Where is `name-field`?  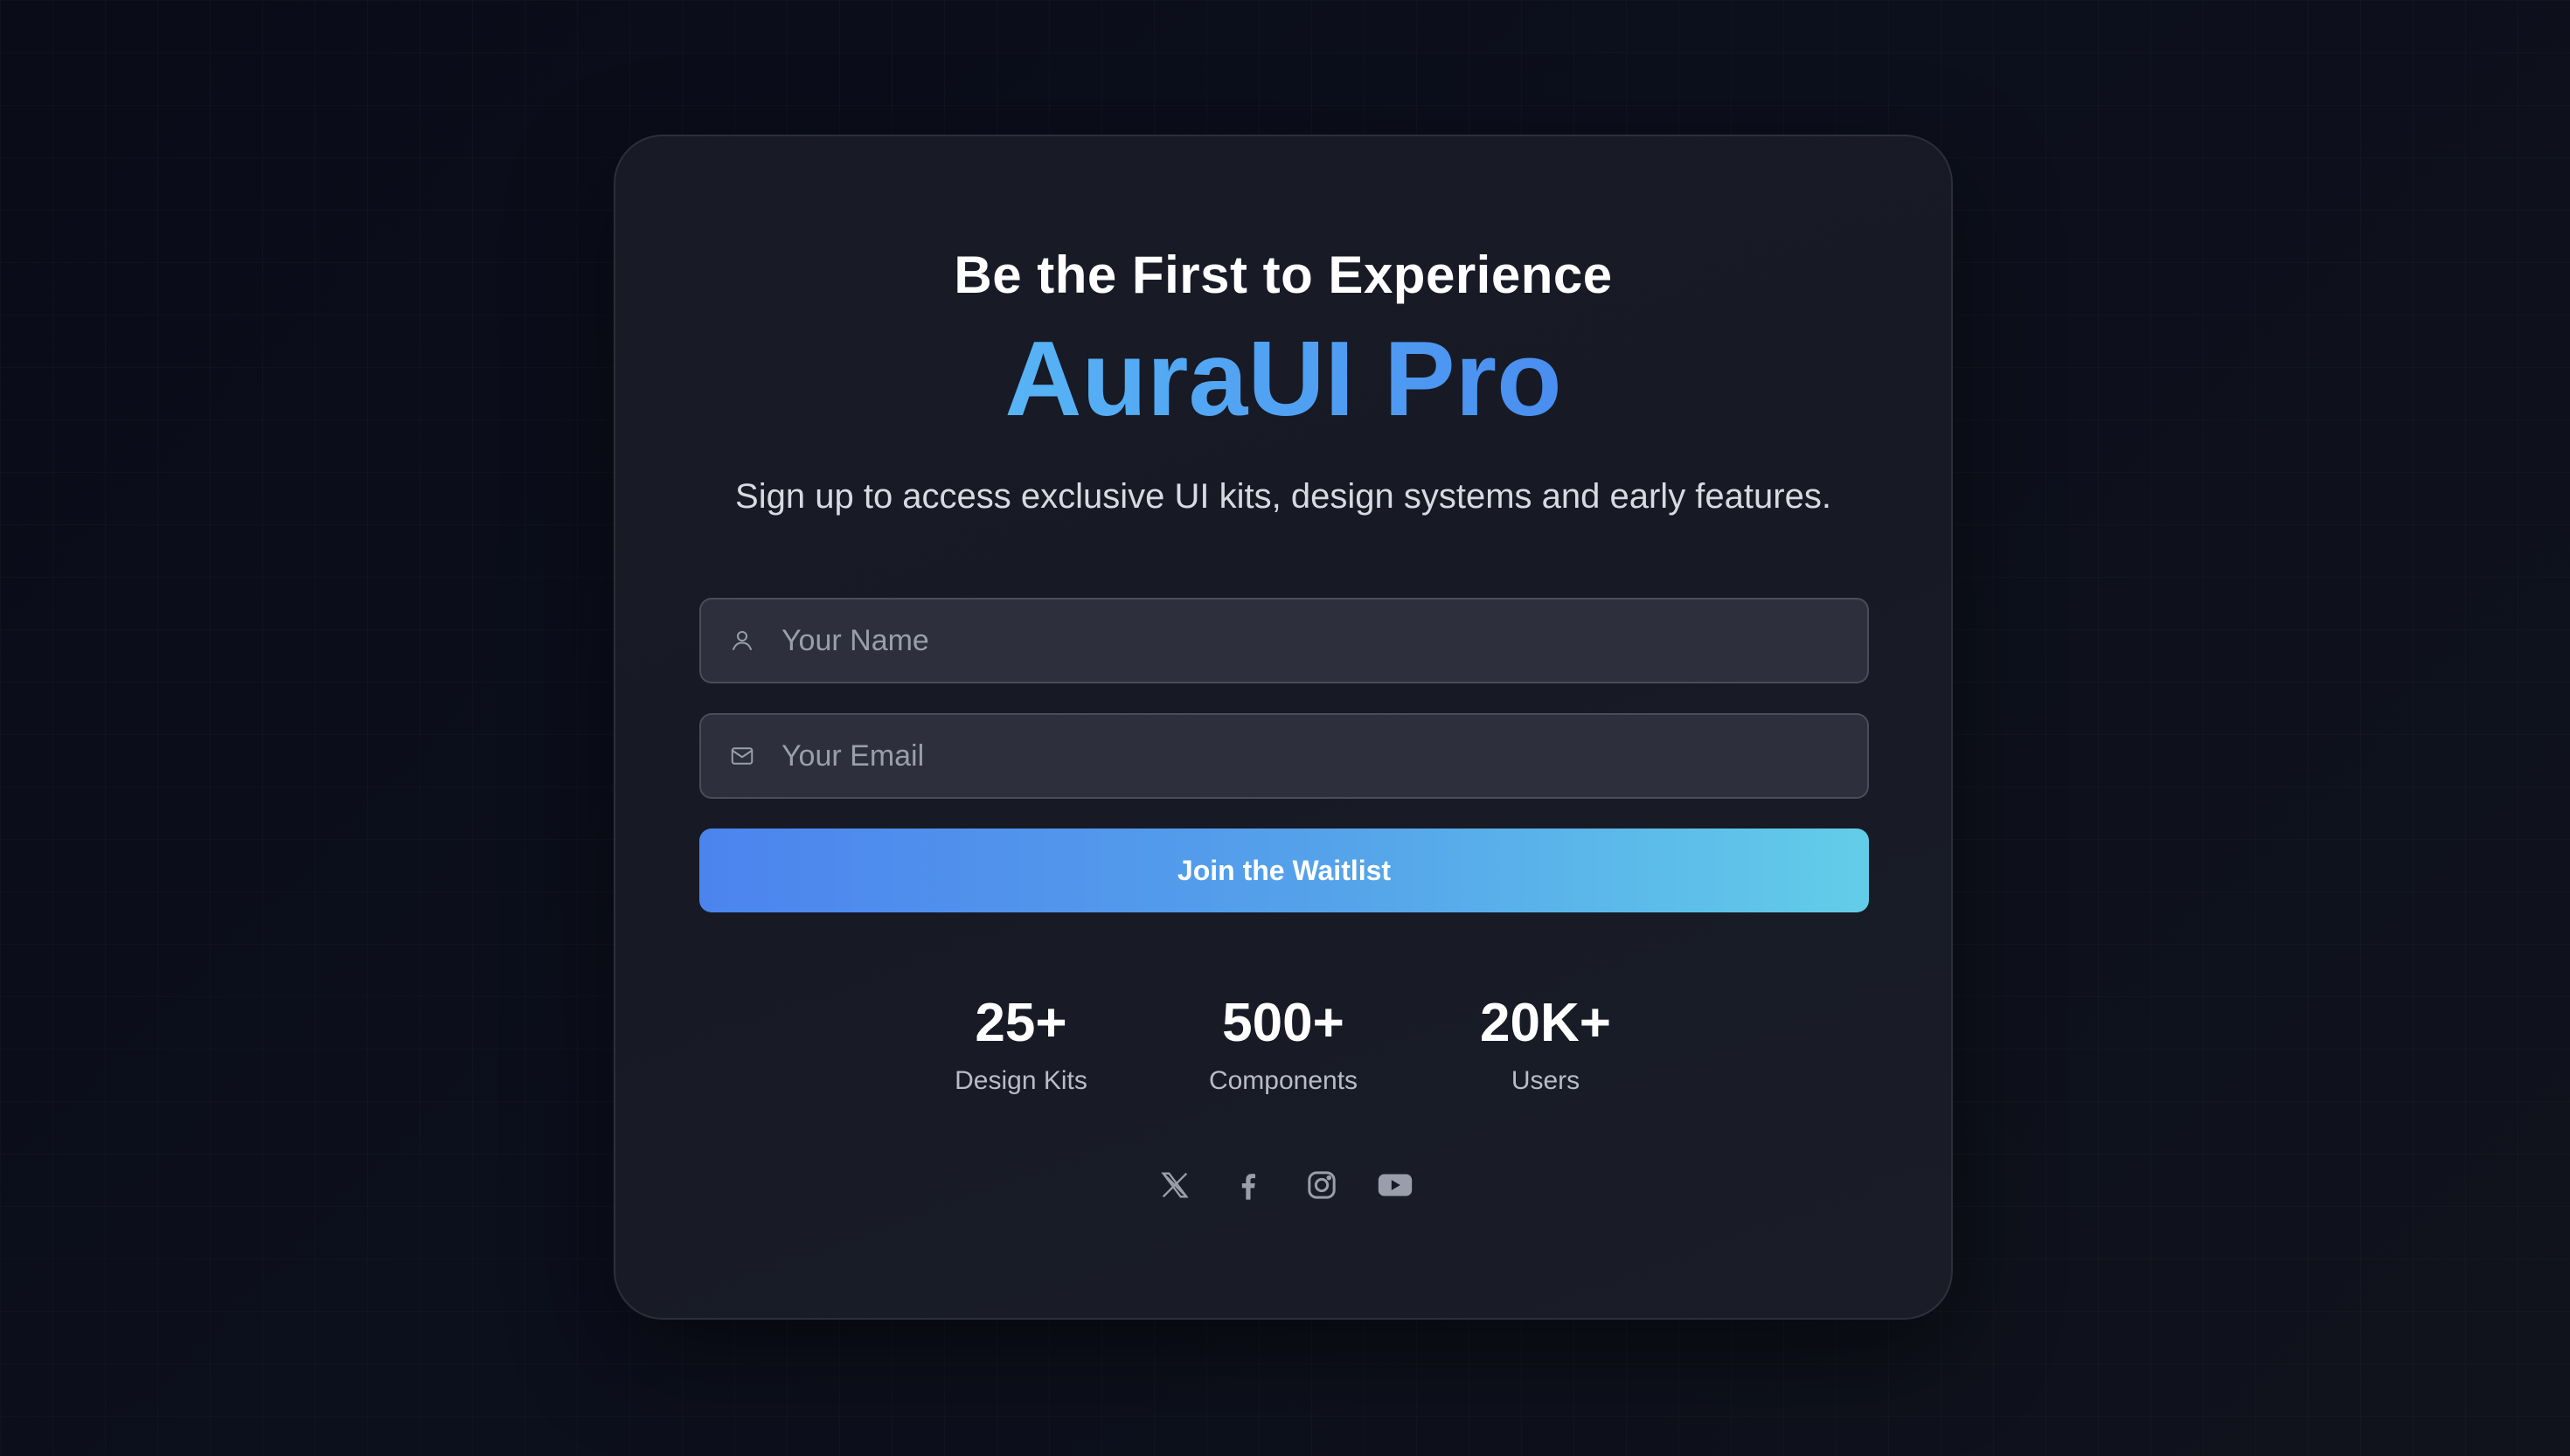 name-field is located at coordinates (1284, 640).